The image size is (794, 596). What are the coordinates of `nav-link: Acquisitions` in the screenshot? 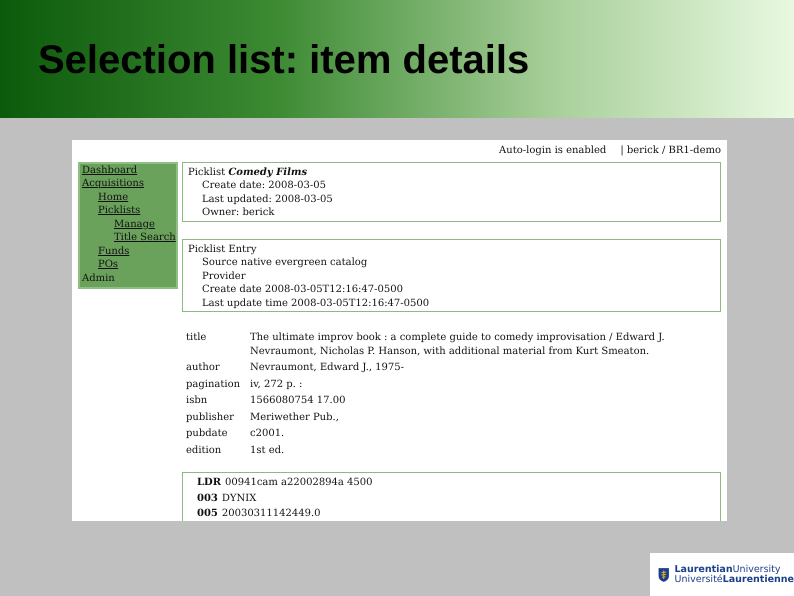 It's located at (113, 183).